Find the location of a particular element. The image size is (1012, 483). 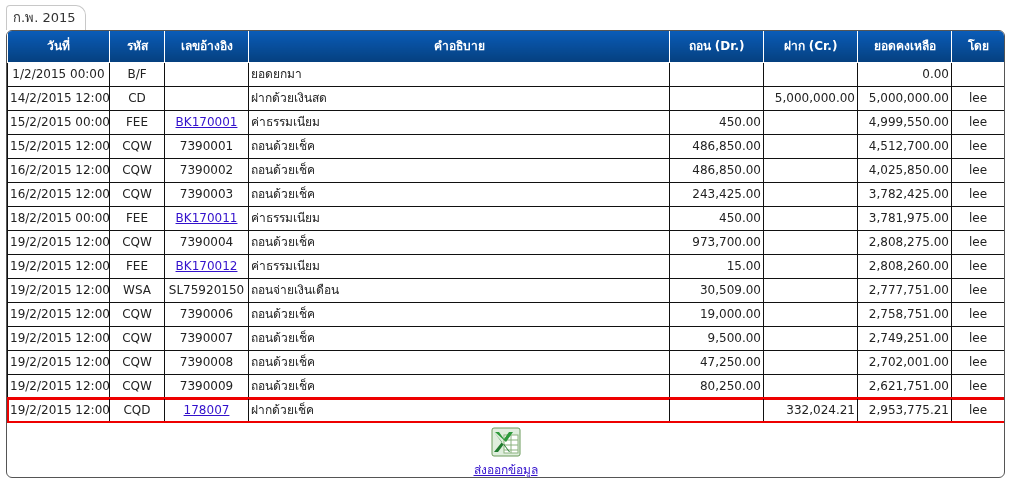

table-cell: ถอนจ่ายเงินเดือน is located at coordinates (459, 290).